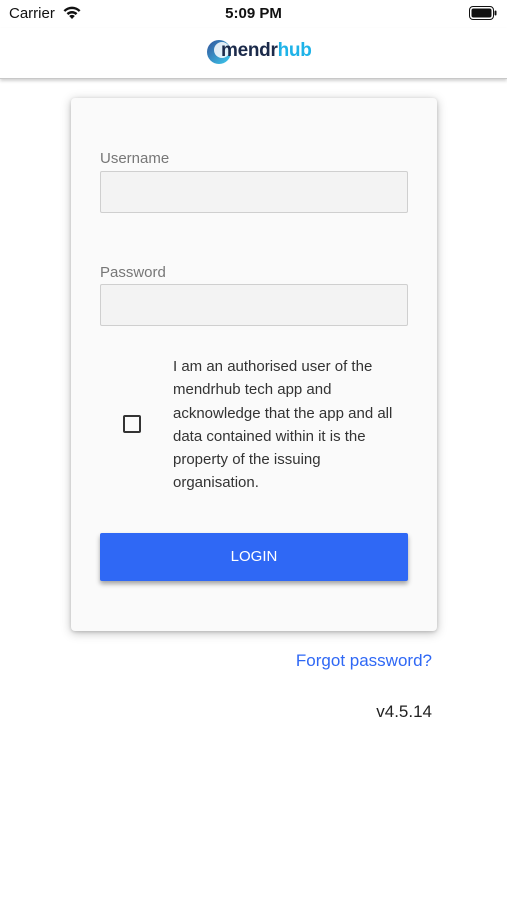 Image resolution: width=507 pixels, height=900 pixels. I want to click on password-input, so click(254, 305).